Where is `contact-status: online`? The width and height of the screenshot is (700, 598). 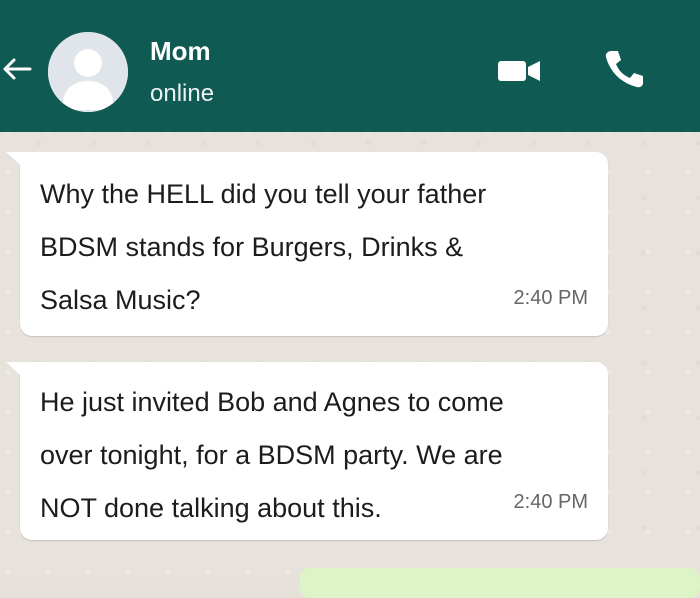
contact-status: online is located at coordinates (182, 93).